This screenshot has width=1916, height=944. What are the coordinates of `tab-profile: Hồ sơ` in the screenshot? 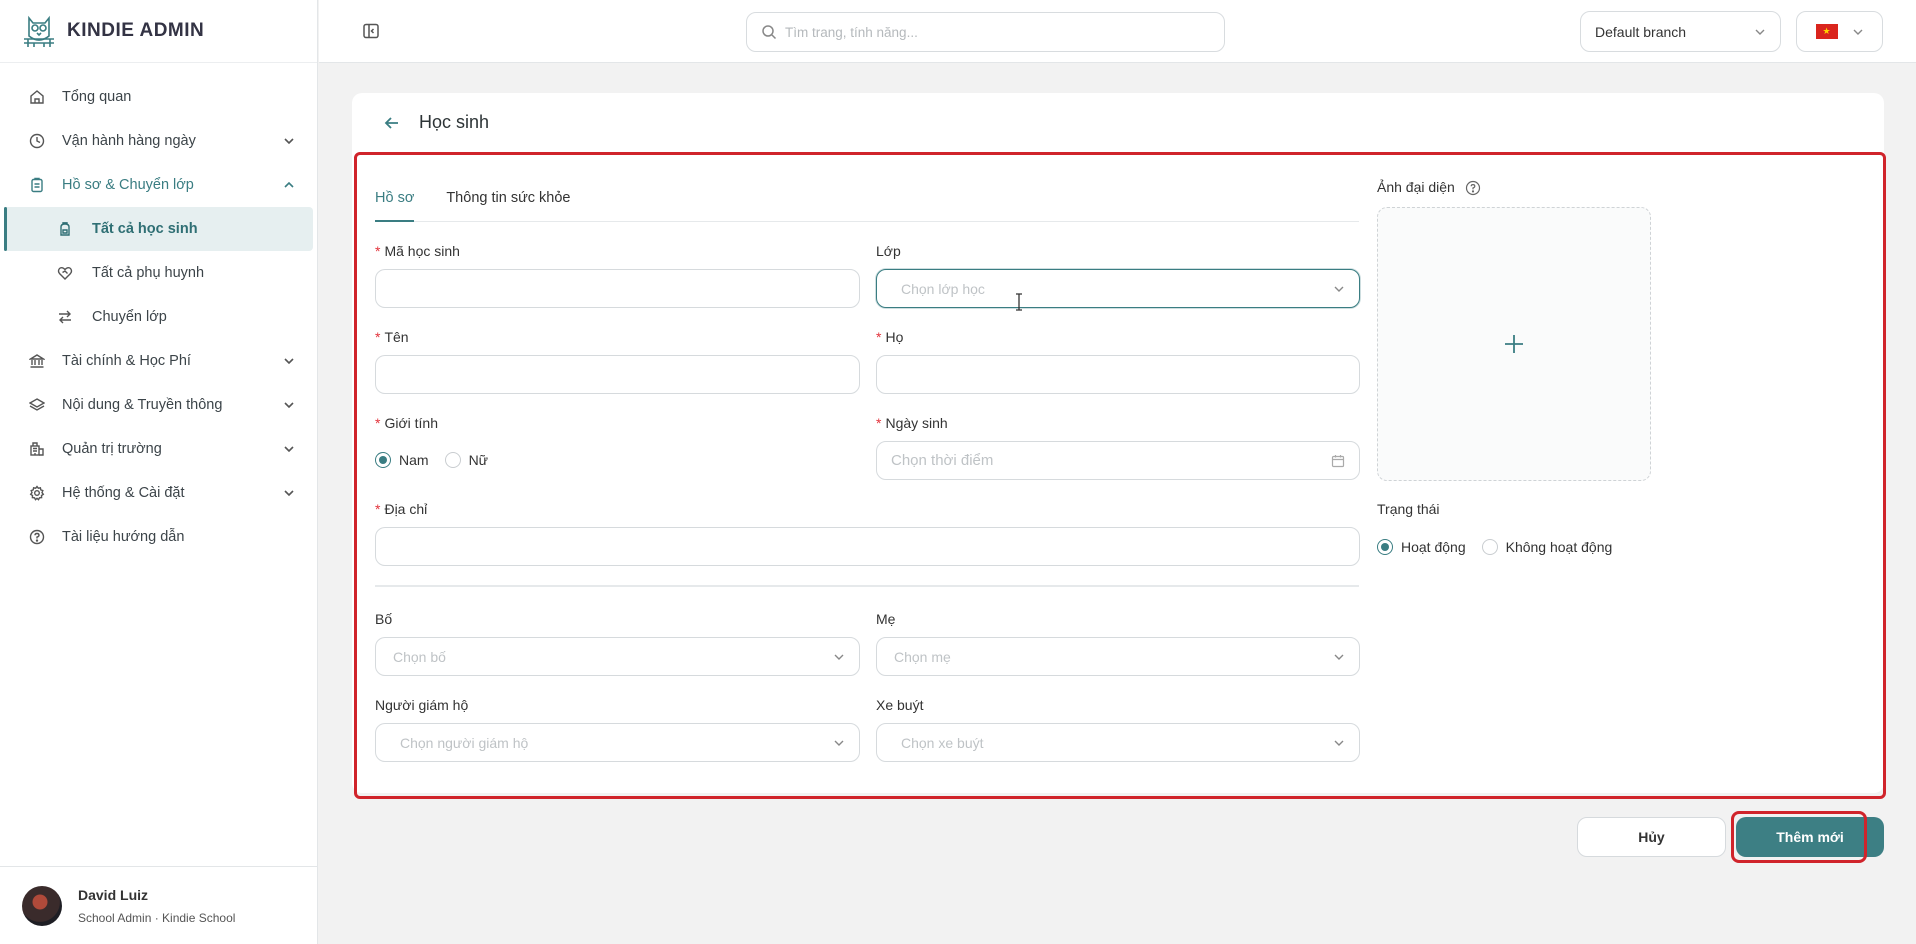 It's located at (395, 206).